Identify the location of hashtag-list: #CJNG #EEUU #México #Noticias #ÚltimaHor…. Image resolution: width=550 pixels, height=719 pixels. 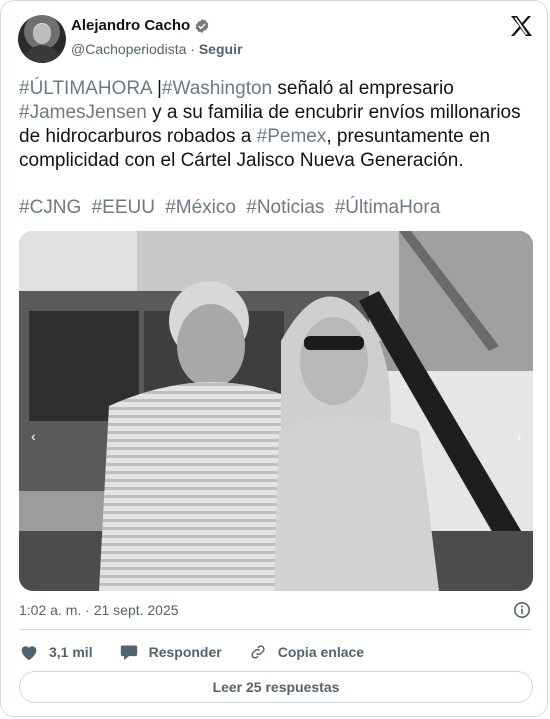
(232, 208).